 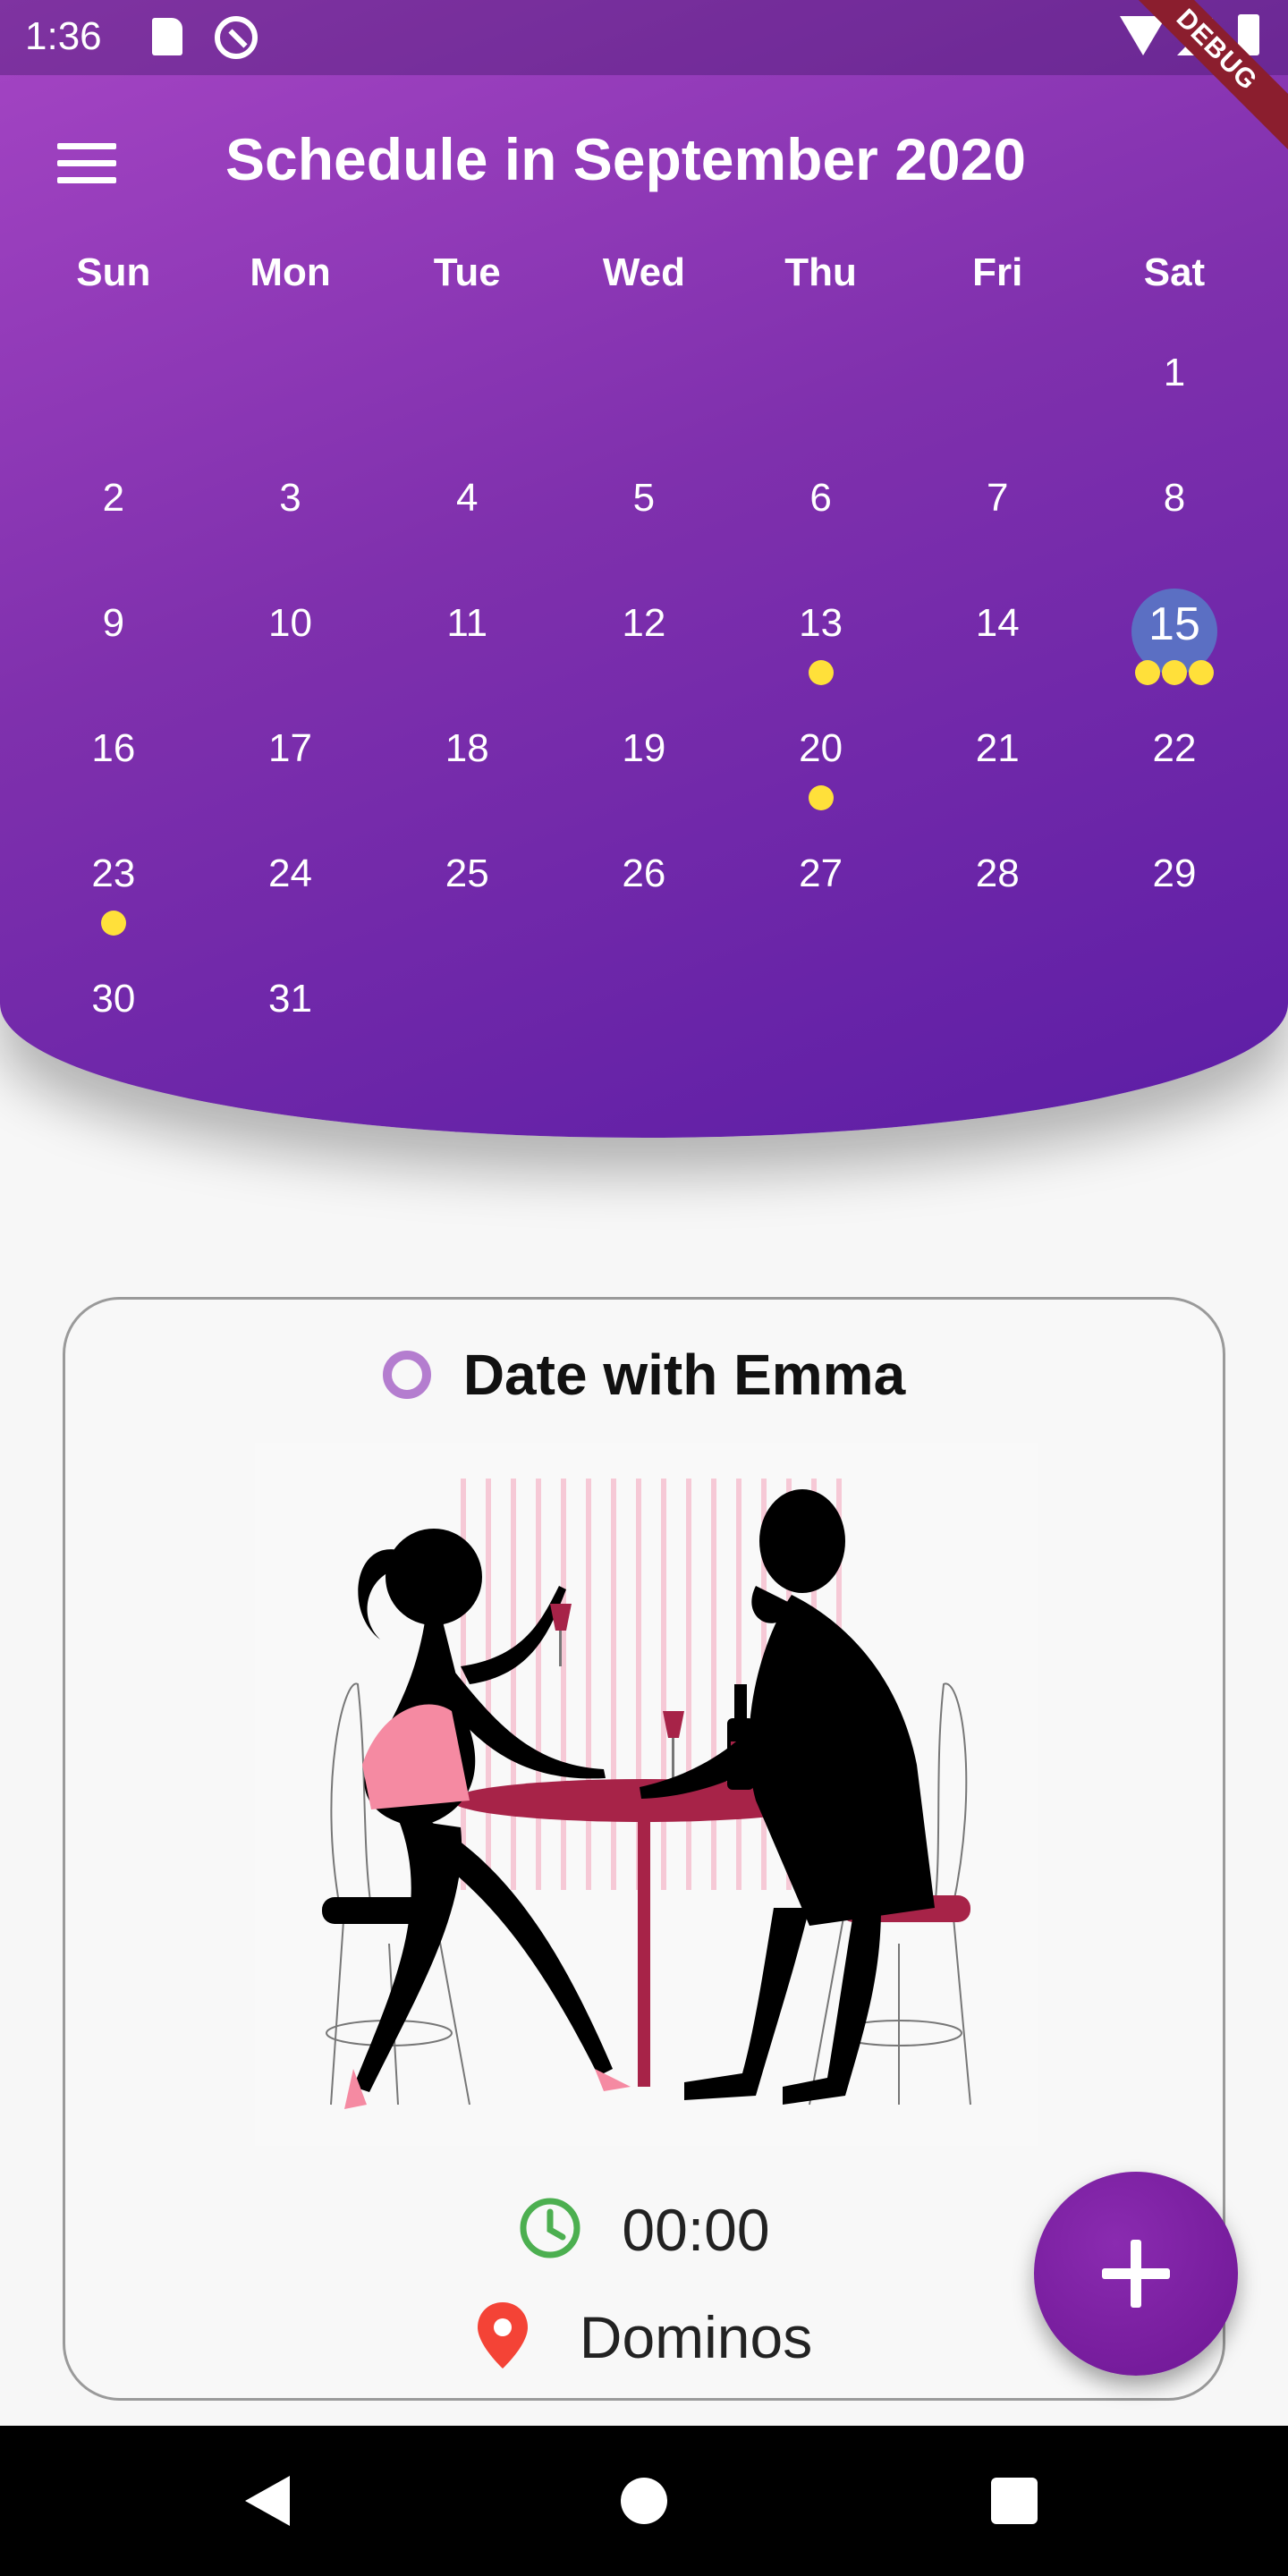 What do you see at coordinates (1174, 873) in the screenshot?
I see `calendar-day-number: 29` at bounding box center [1174, 873].